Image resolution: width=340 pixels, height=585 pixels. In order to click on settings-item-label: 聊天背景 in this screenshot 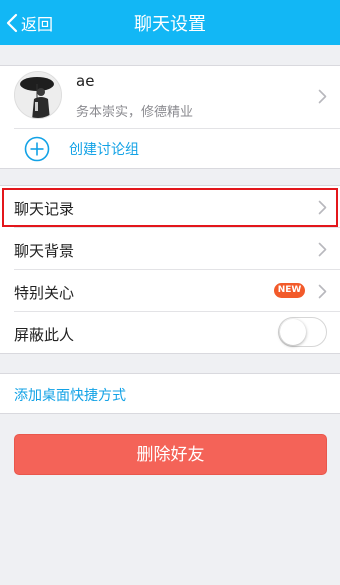, I will do `click(44, 251)`.